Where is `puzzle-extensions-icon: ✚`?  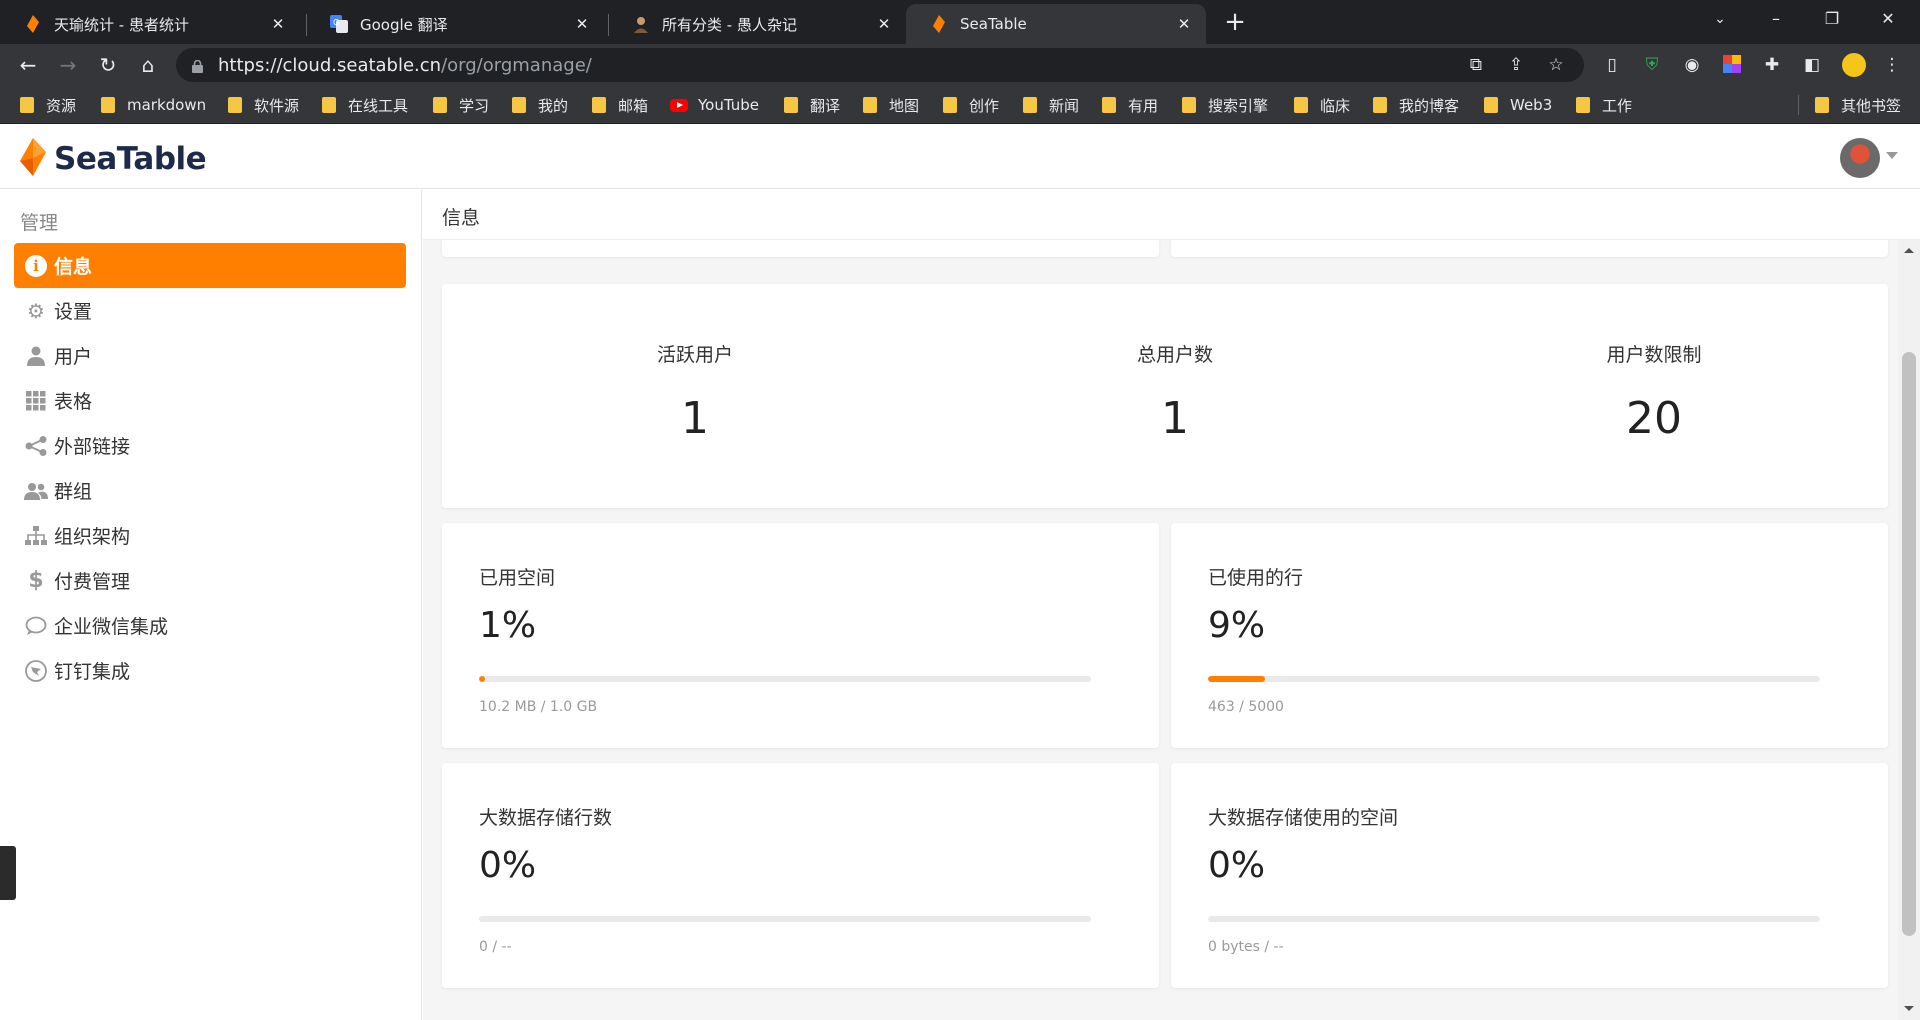
puzzle-extensions-icon: ✚ is located at coordinates (1772, 65).